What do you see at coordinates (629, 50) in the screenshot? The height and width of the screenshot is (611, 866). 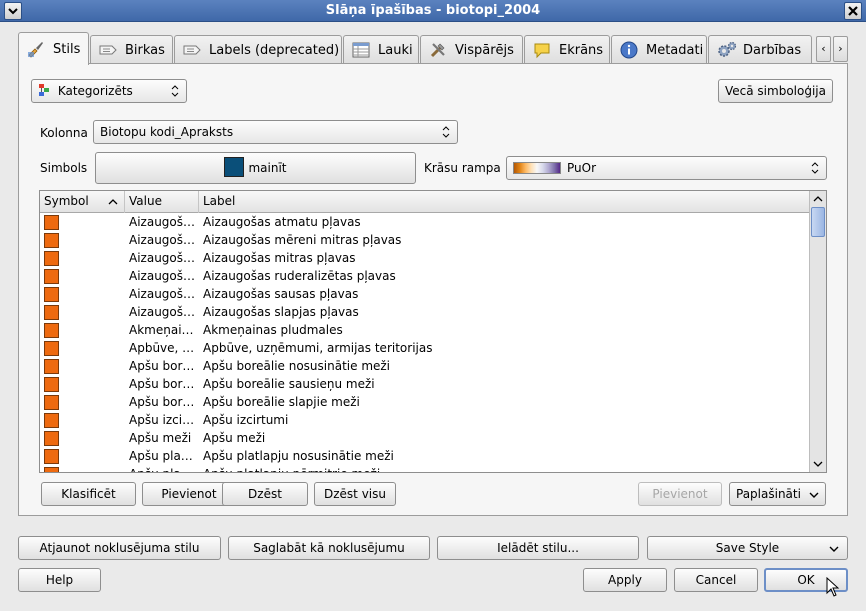 I see `info-icon` at bounding box center [629, 50].